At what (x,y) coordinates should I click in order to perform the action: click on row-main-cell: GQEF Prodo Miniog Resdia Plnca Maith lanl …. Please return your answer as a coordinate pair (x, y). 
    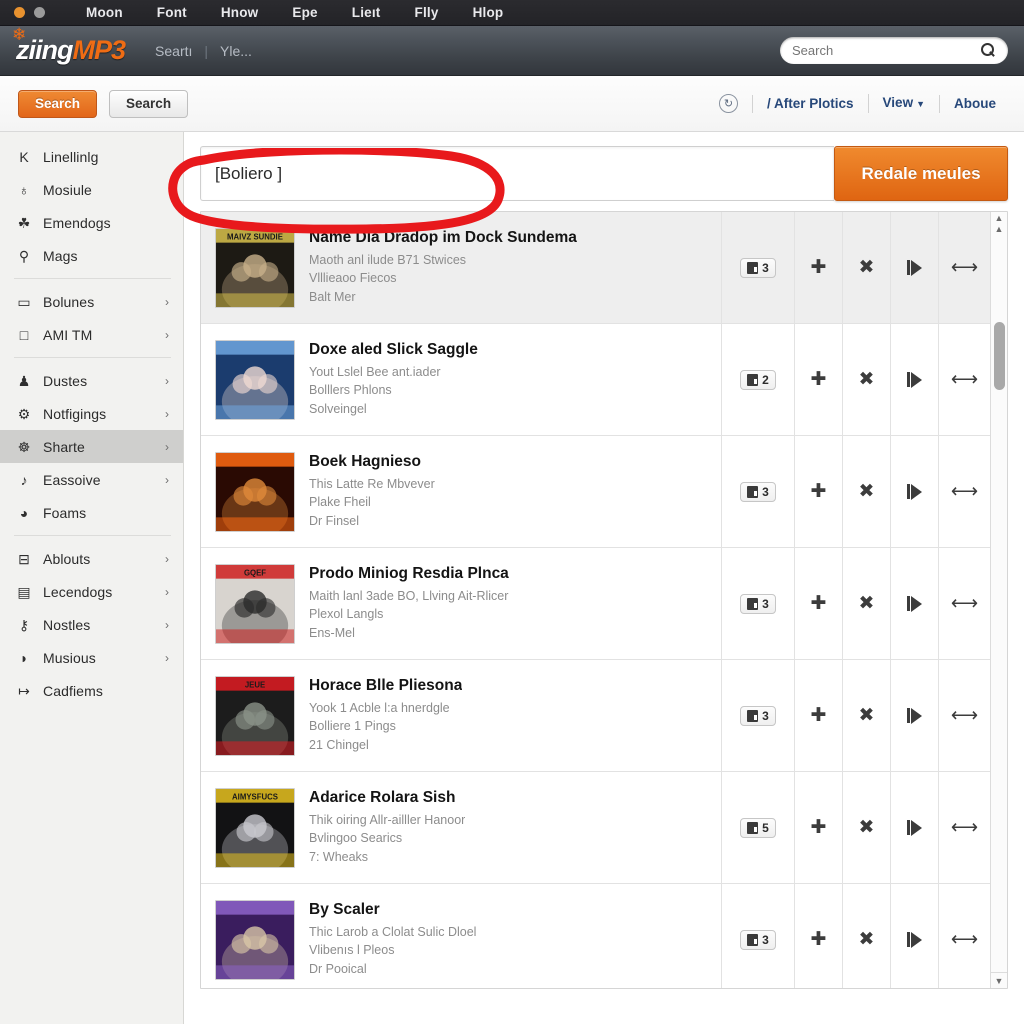
    Looking at the image, I should click on (461, 603).